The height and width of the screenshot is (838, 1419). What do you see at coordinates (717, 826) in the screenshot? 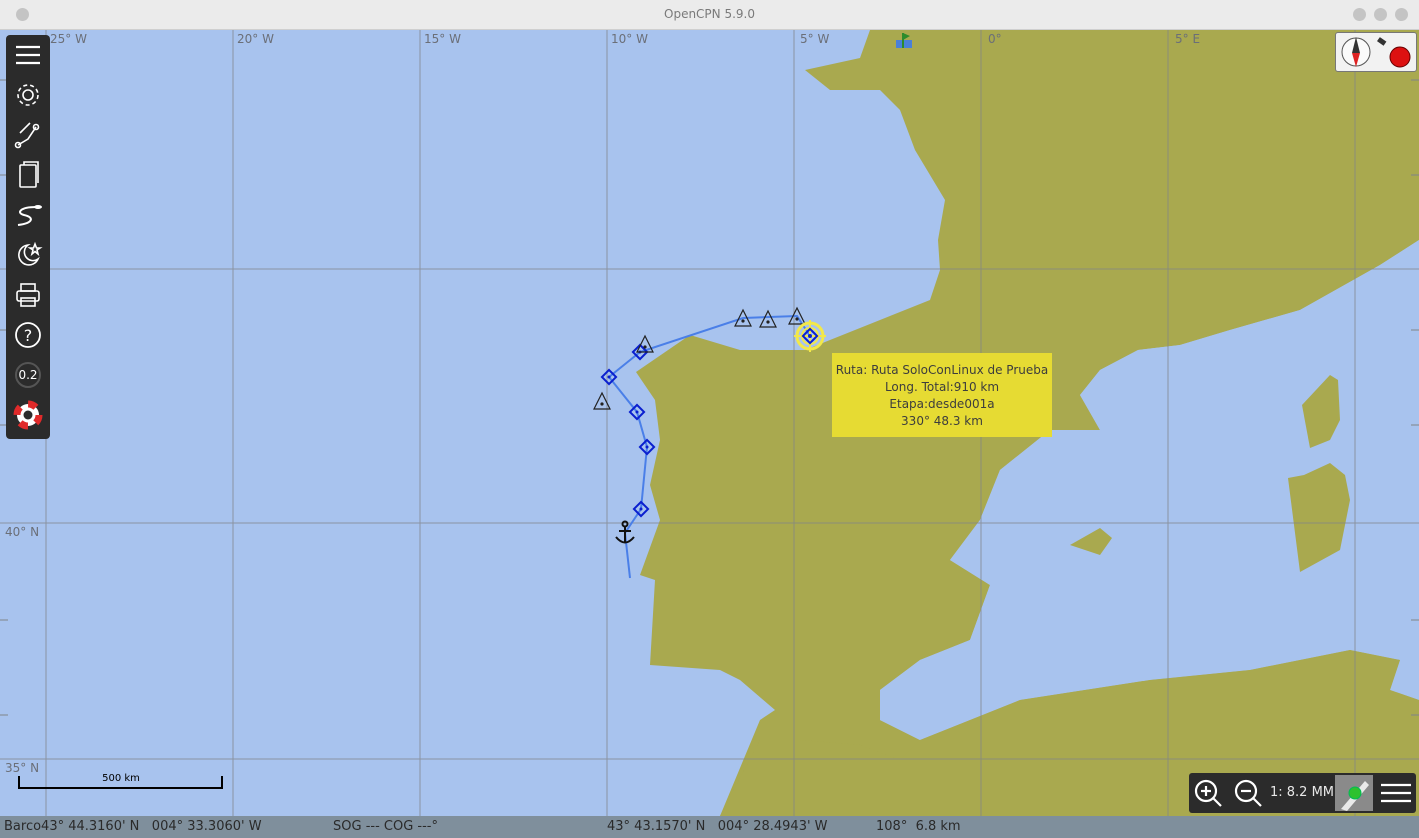
I see `cursor-position: 43° 43.1570' N 004° 28.4943' W` at bounding box center [717, 826].